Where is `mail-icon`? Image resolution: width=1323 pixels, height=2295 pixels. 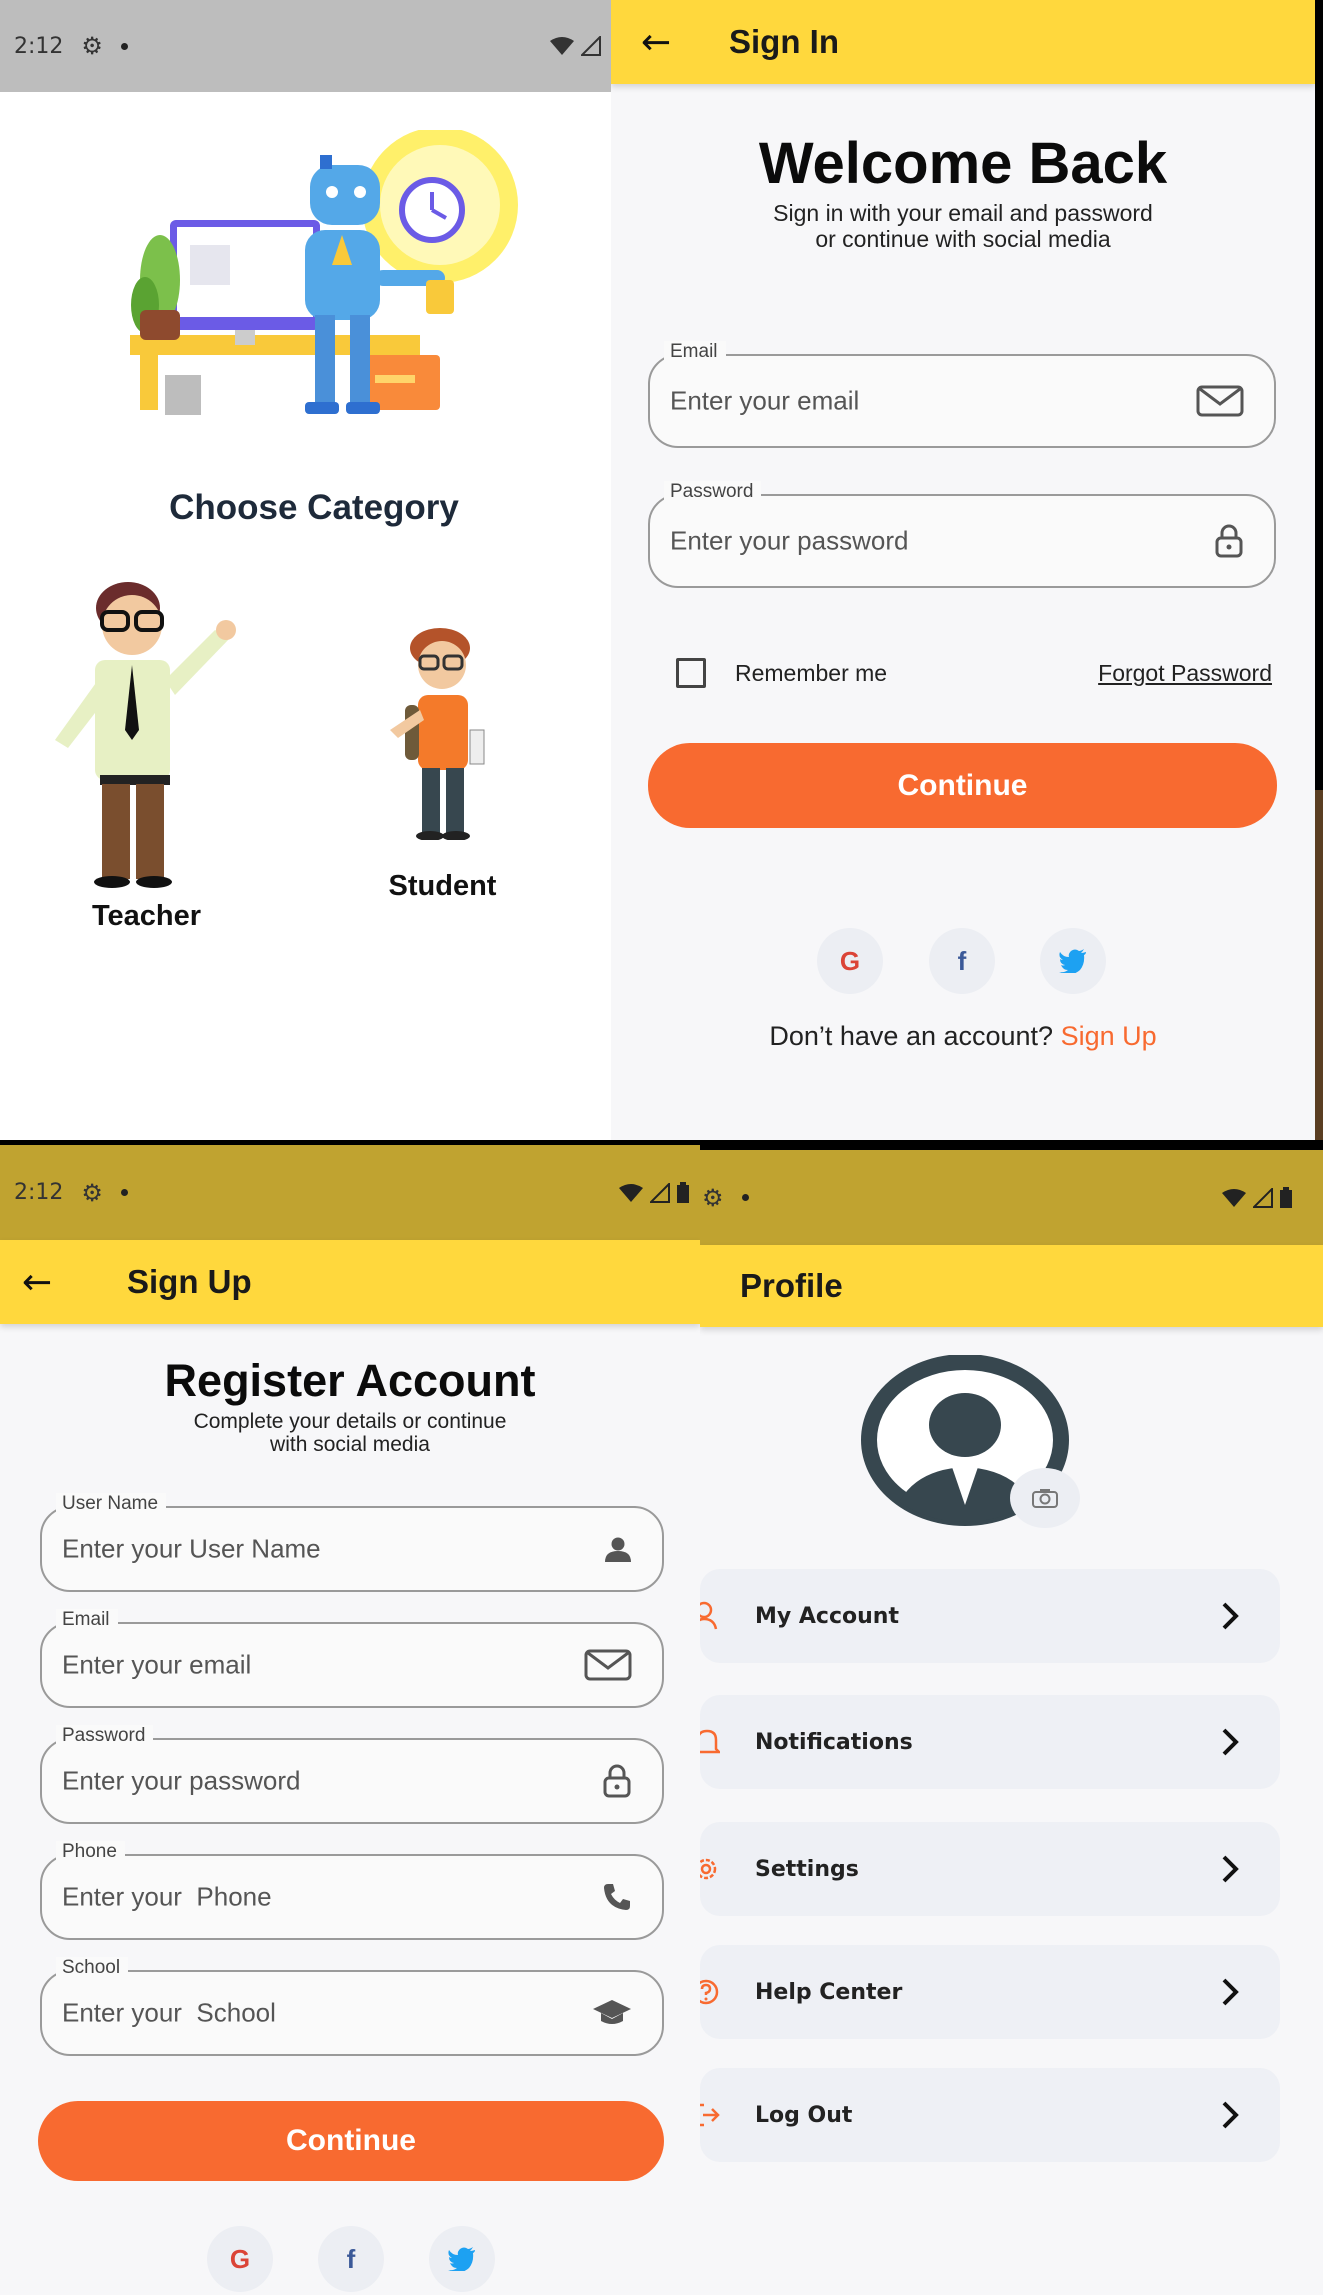
mail-icon is located at coordinates (1220, 401).